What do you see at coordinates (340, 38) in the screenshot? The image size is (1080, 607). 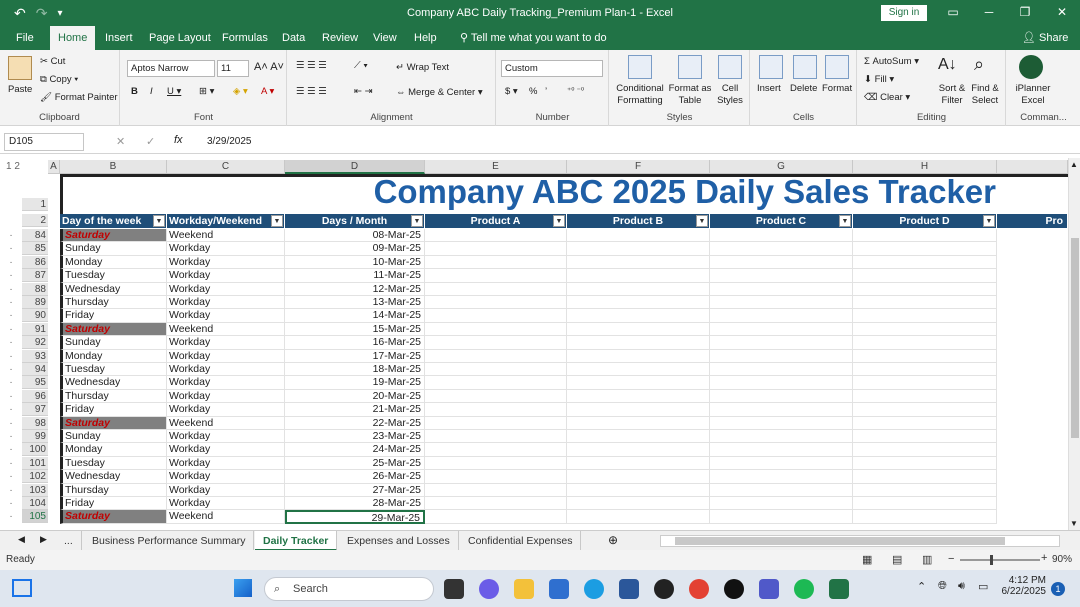 I see `tab-review: Review` at bounding box center [340, 38].